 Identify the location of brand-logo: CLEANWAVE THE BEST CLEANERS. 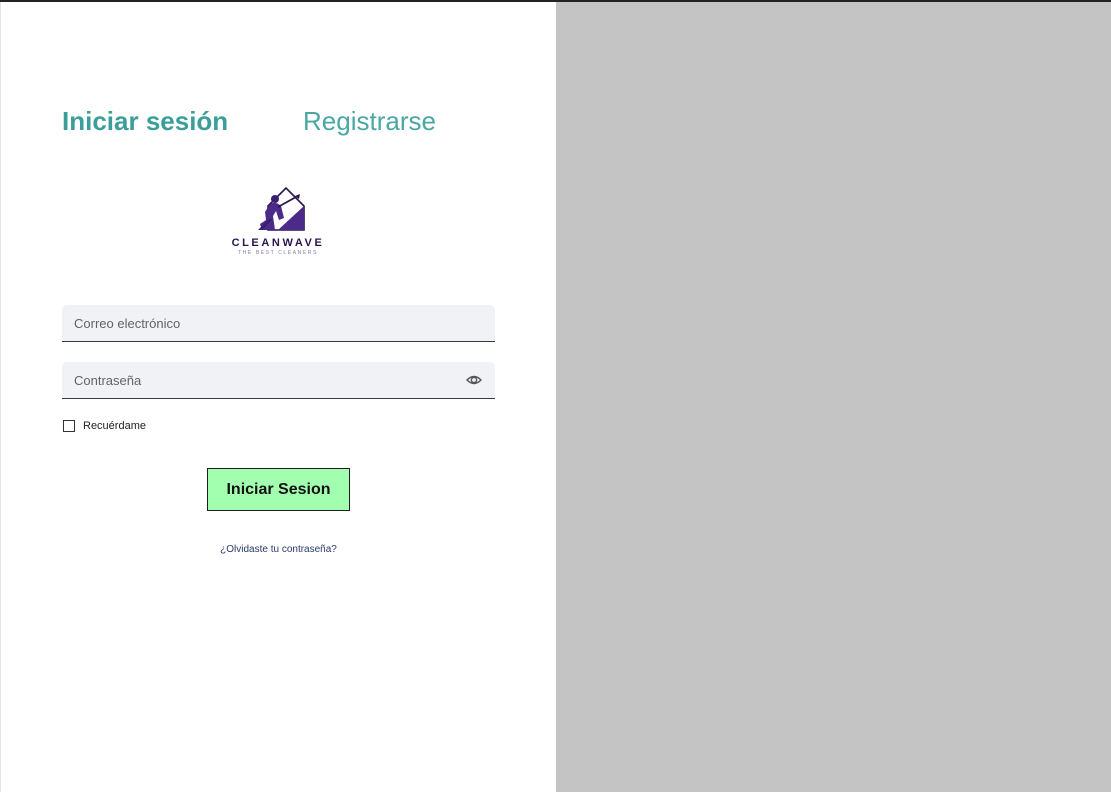
(278, 220).